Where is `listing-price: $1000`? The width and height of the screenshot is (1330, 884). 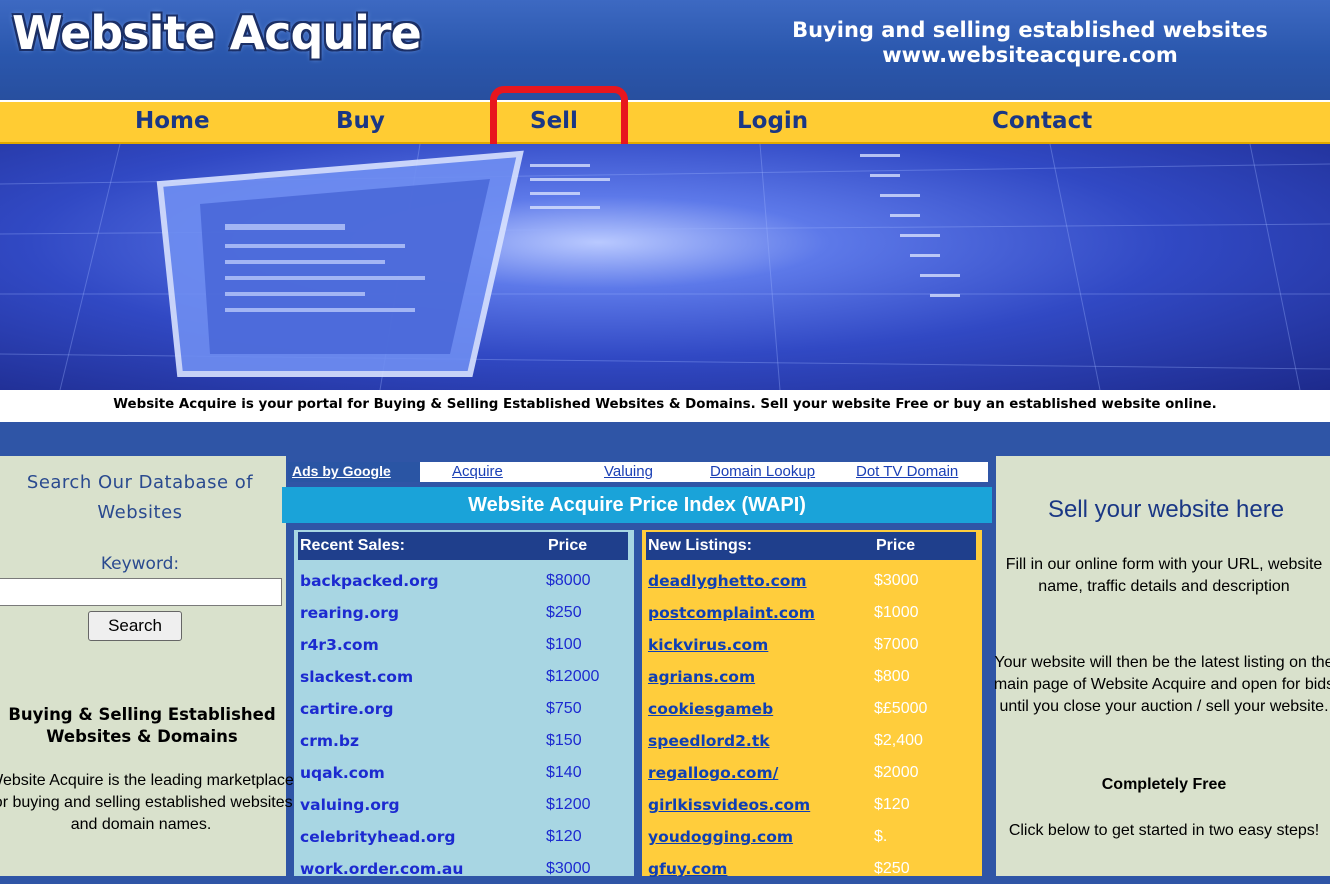 listing-price: $1000 is located at coordinates (896, 612).